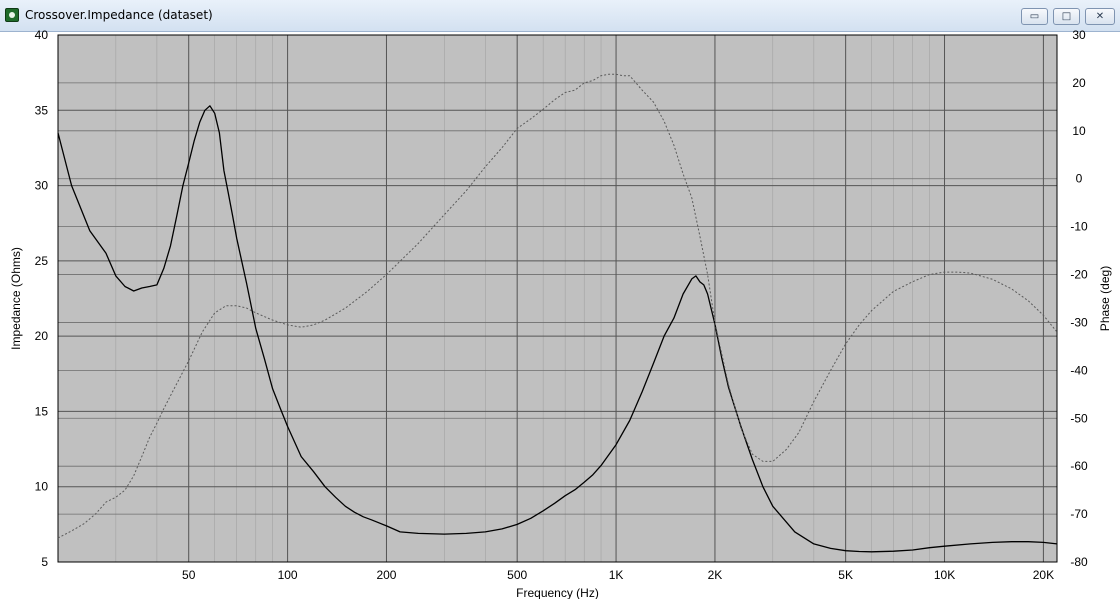  I want to click on y-tick-label: 20, so click(42, 336).